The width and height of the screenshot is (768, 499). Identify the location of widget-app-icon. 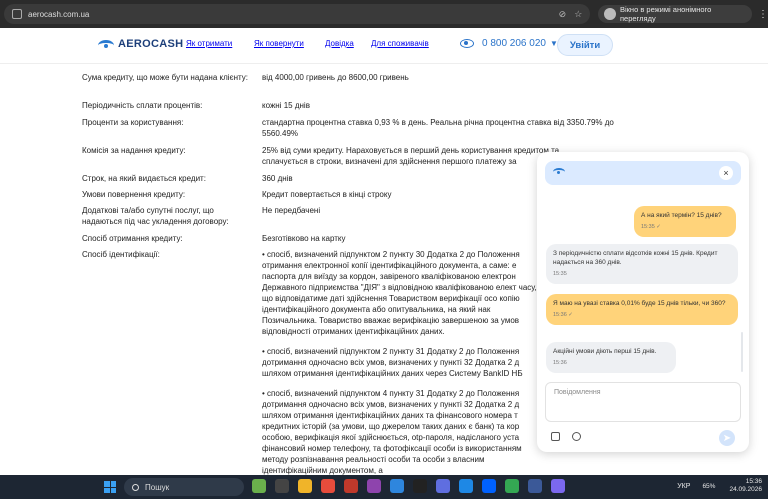
(259, 486).